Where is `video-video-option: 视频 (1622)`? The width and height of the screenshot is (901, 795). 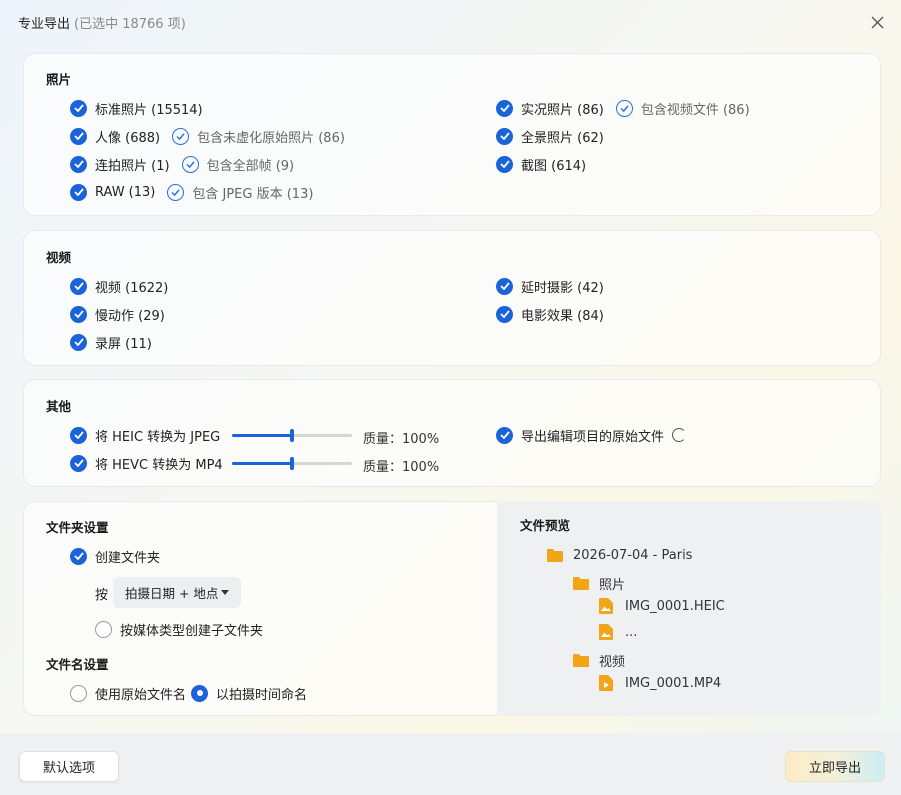 video-video-option: 视频 (1622) is located at coordinates (119, 286).